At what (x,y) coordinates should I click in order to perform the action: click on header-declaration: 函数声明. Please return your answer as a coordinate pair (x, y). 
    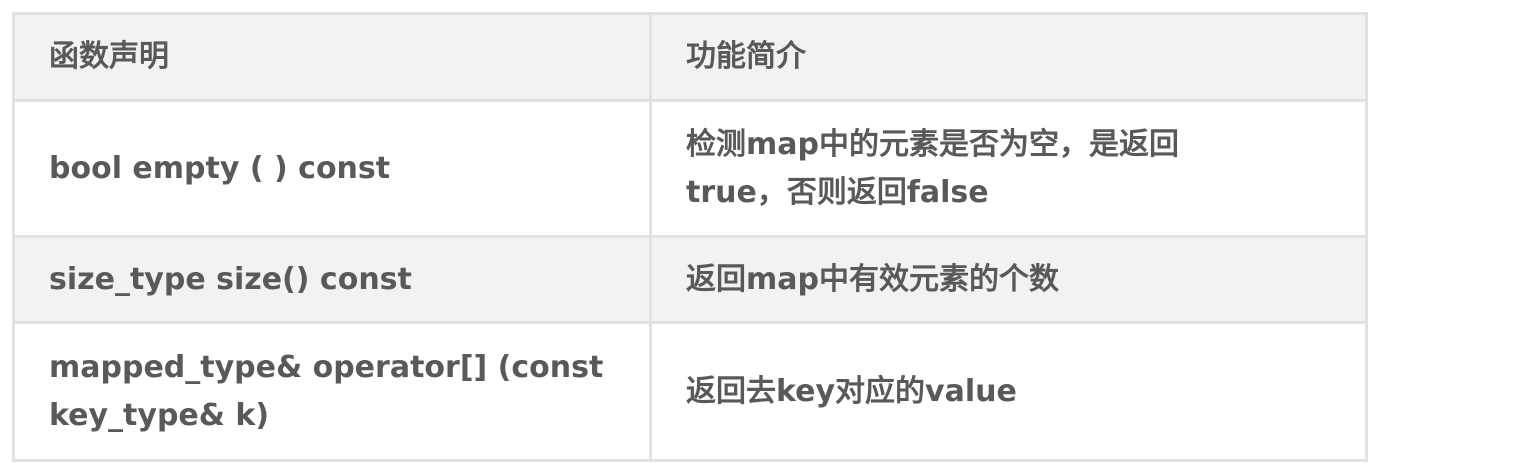
    Looking at the image, I should click on (332, 57).